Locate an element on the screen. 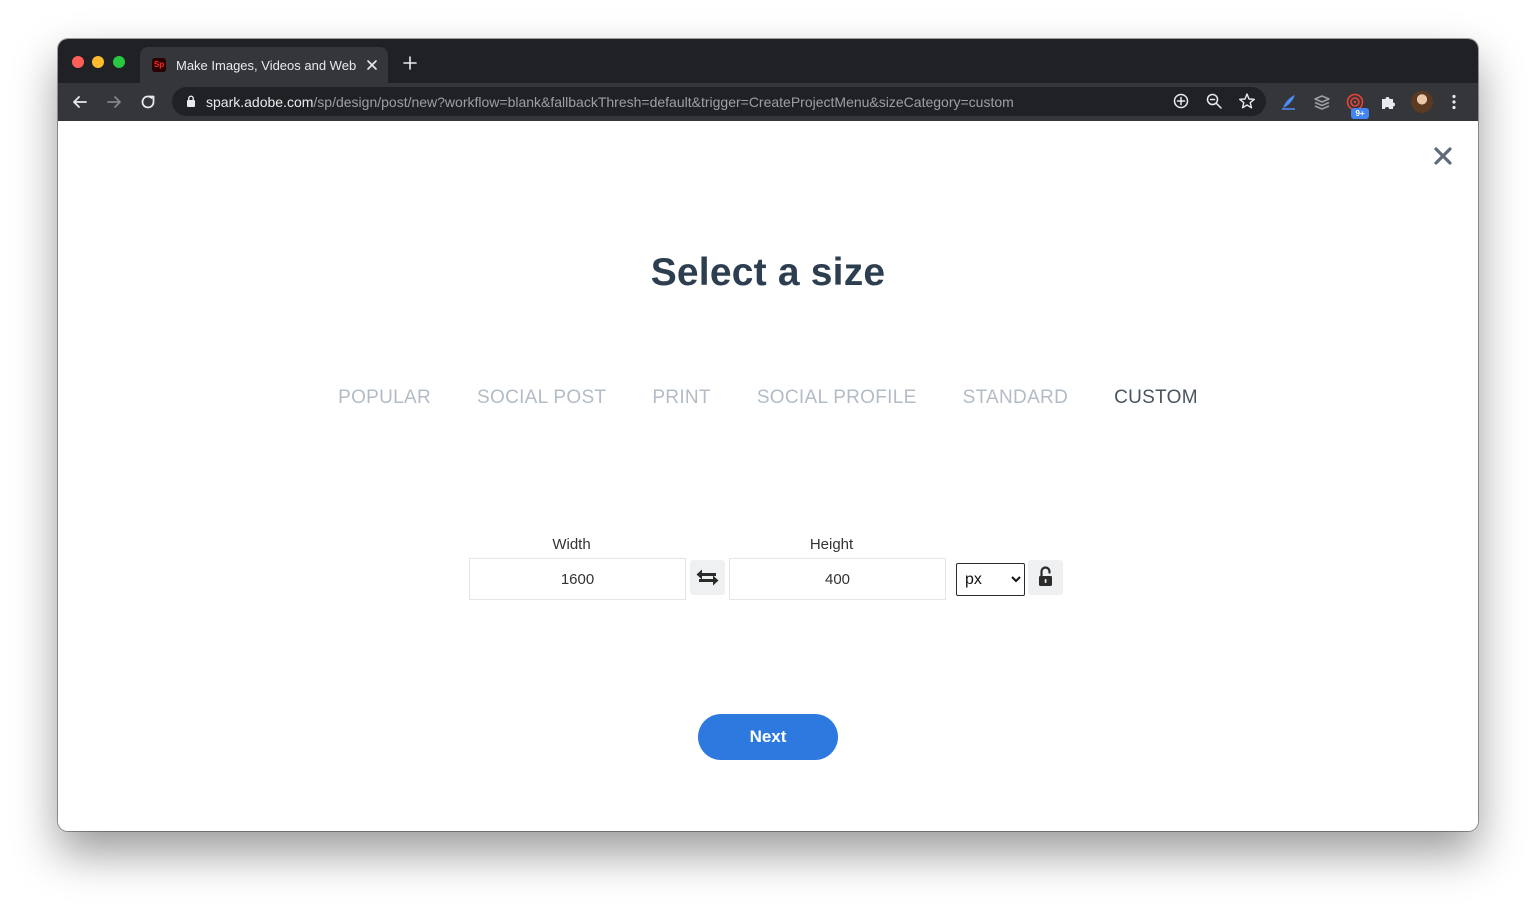  aspect-lock-button is located at coordinates (1045, 577).